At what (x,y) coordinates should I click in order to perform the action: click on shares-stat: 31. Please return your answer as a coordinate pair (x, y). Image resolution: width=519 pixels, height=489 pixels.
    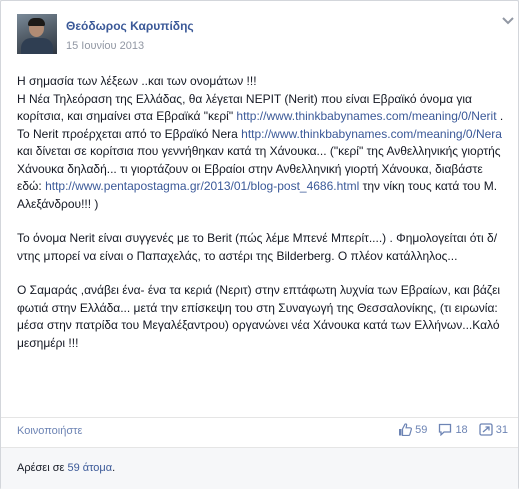
    Looking at the image, I should click on (493, 429).